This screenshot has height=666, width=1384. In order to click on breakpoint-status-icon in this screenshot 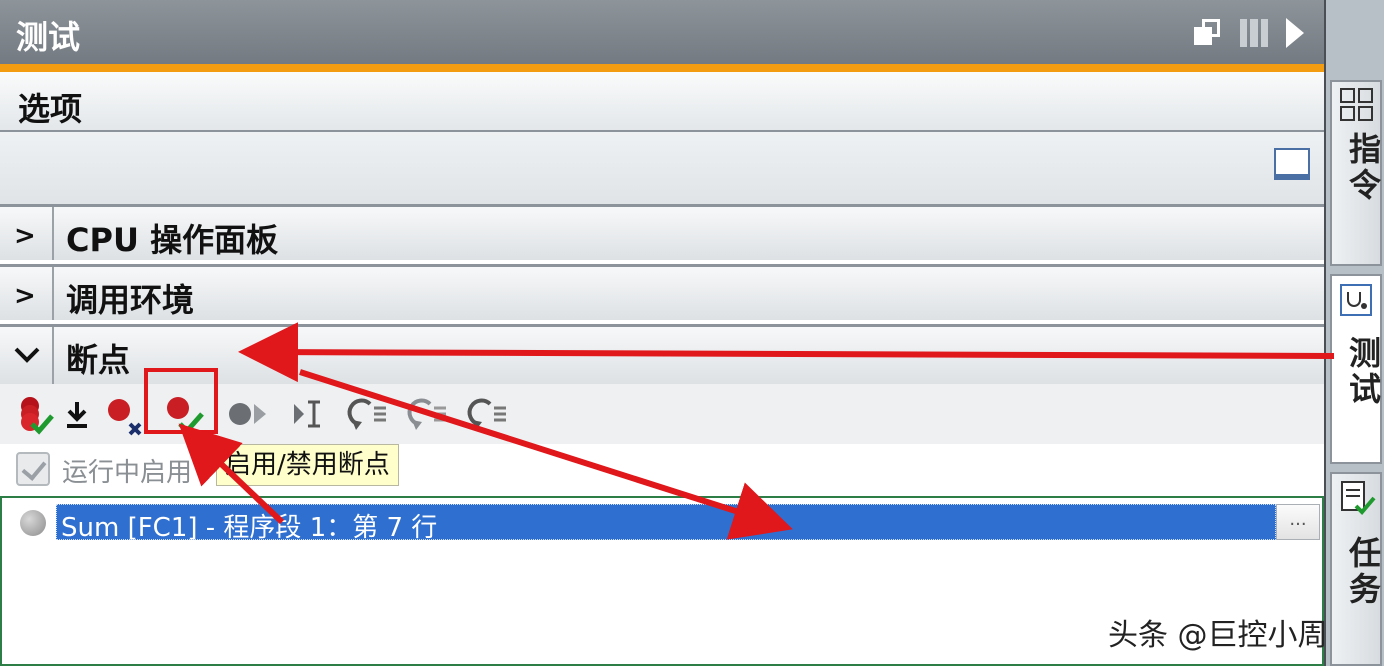, I will do `click(33, 523)`.